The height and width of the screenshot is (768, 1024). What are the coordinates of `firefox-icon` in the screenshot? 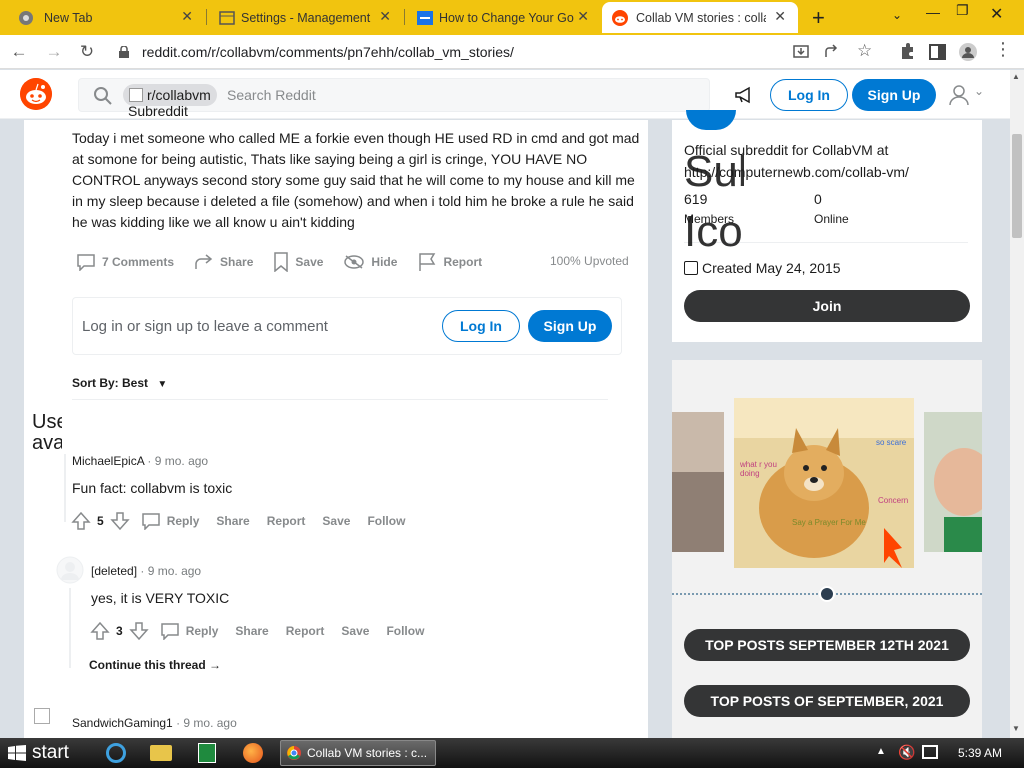 It's located at (253, 753).